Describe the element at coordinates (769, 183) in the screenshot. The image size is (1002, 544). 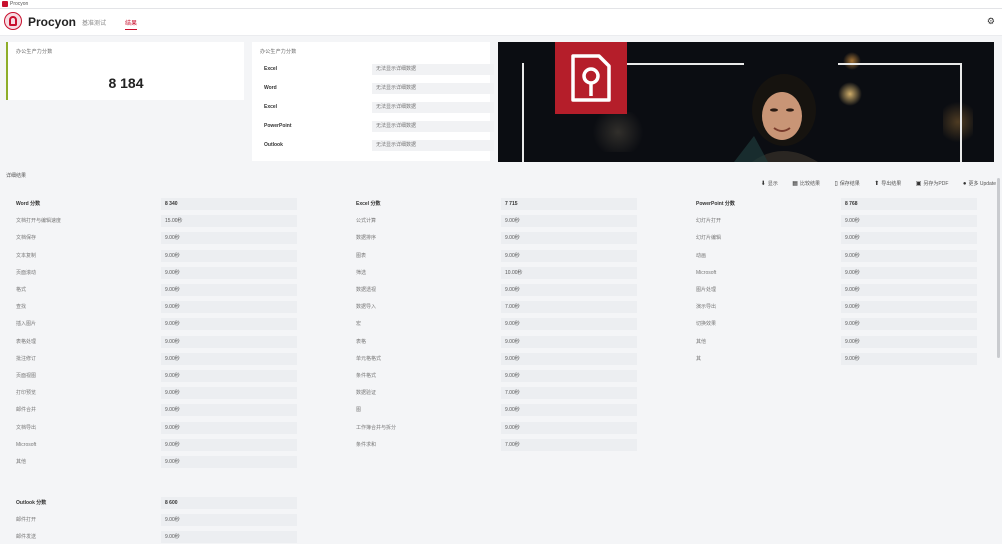
I see `show-button: ⬇ 显示` at that location.